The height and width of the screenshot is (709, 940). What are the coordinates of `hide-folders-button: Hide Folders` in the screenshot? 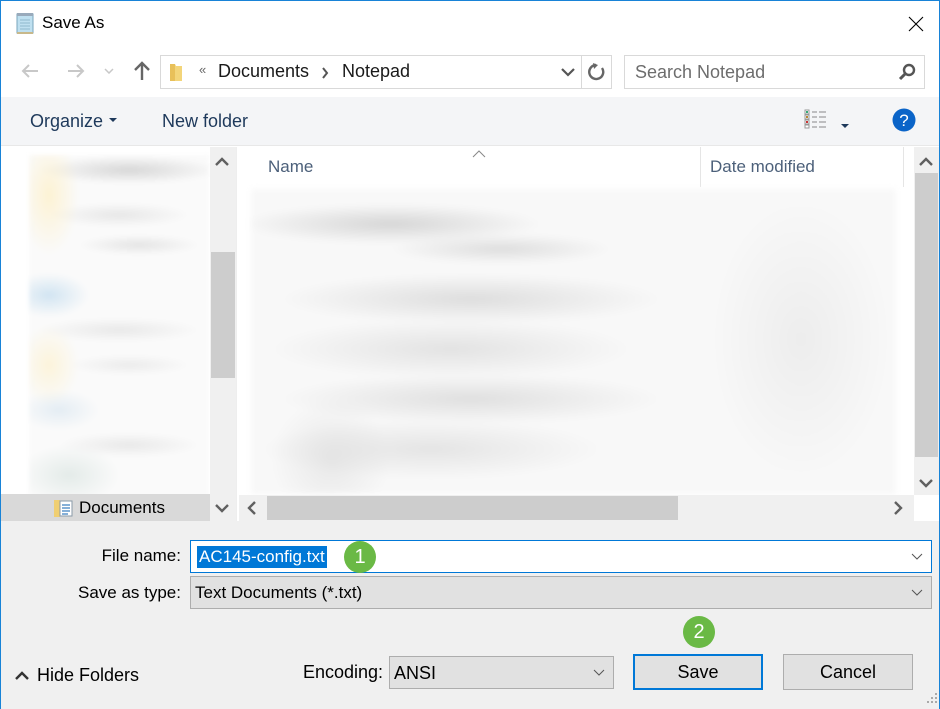 It's located at (77, 675).